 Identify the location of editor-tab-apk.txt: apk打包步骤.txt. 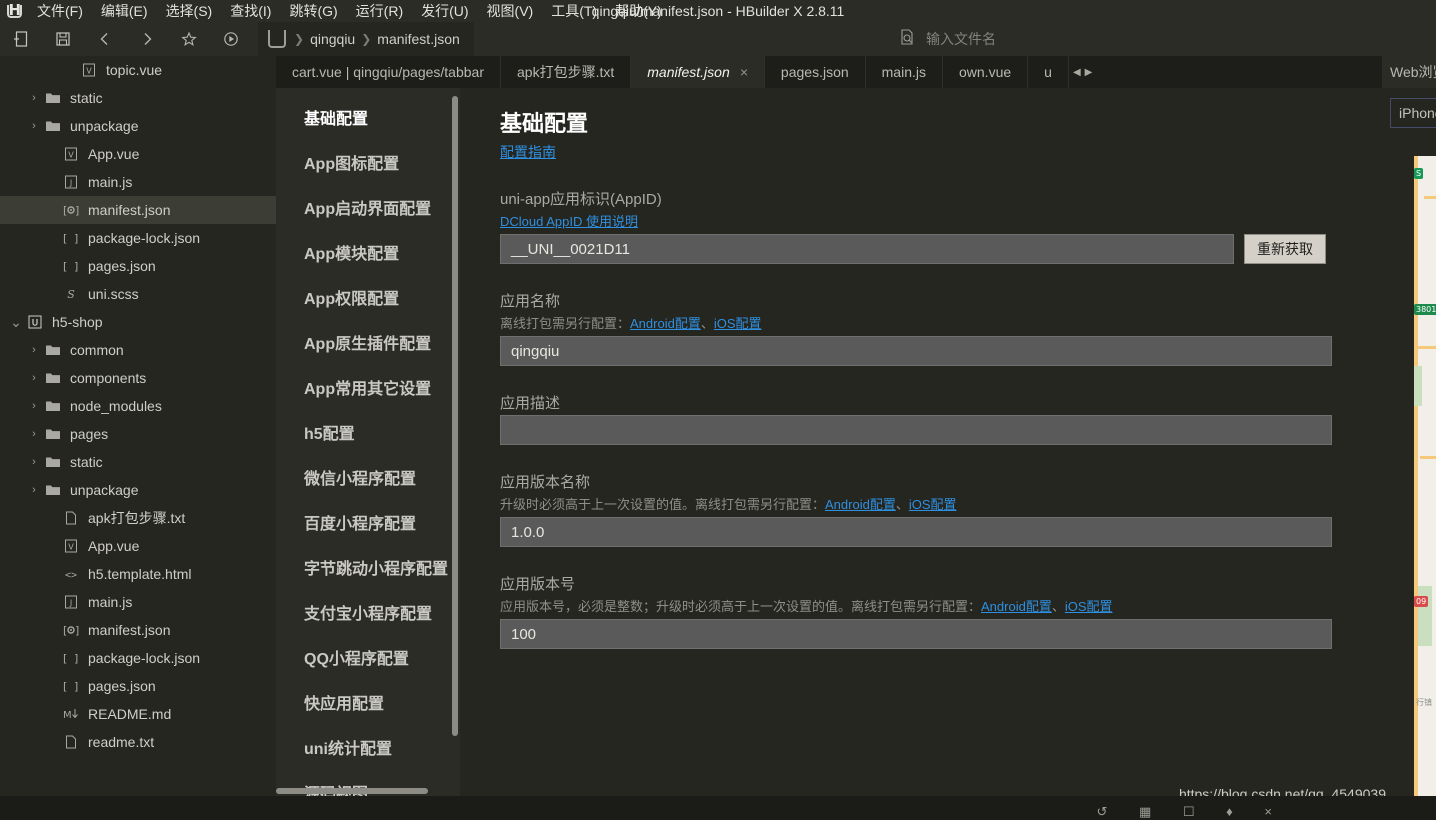
(566, 72).